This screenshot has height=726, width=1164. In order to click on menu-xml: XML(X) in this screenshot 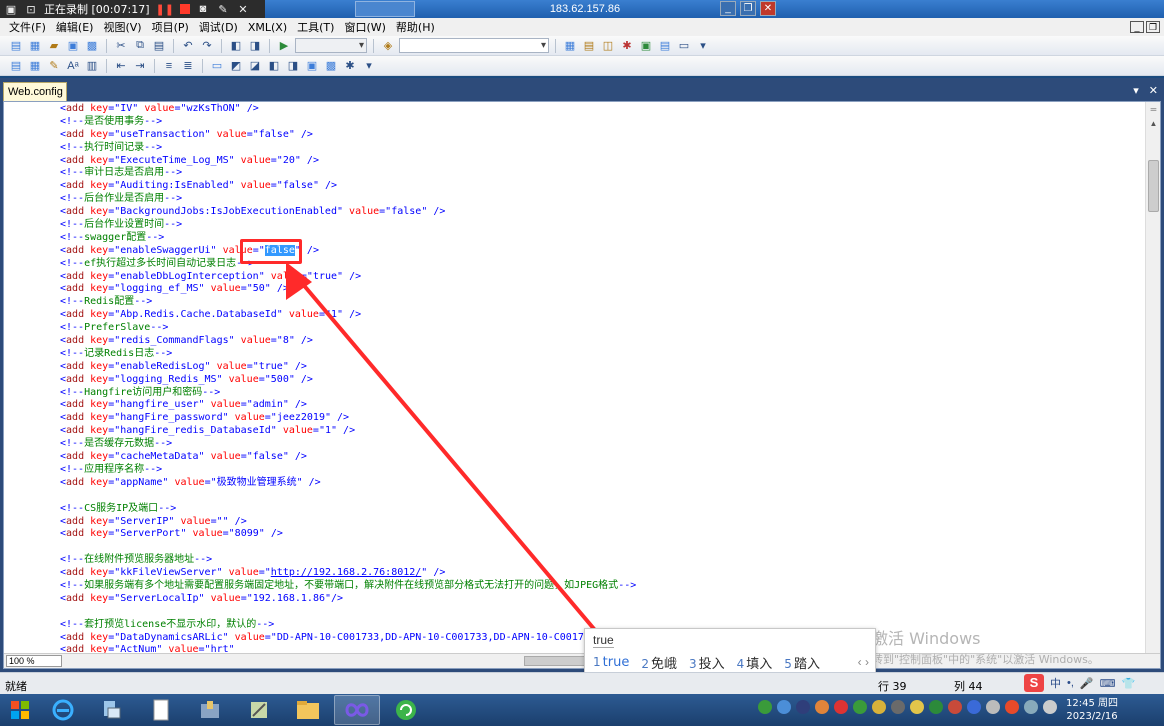, I will do `click(267, 27)`.